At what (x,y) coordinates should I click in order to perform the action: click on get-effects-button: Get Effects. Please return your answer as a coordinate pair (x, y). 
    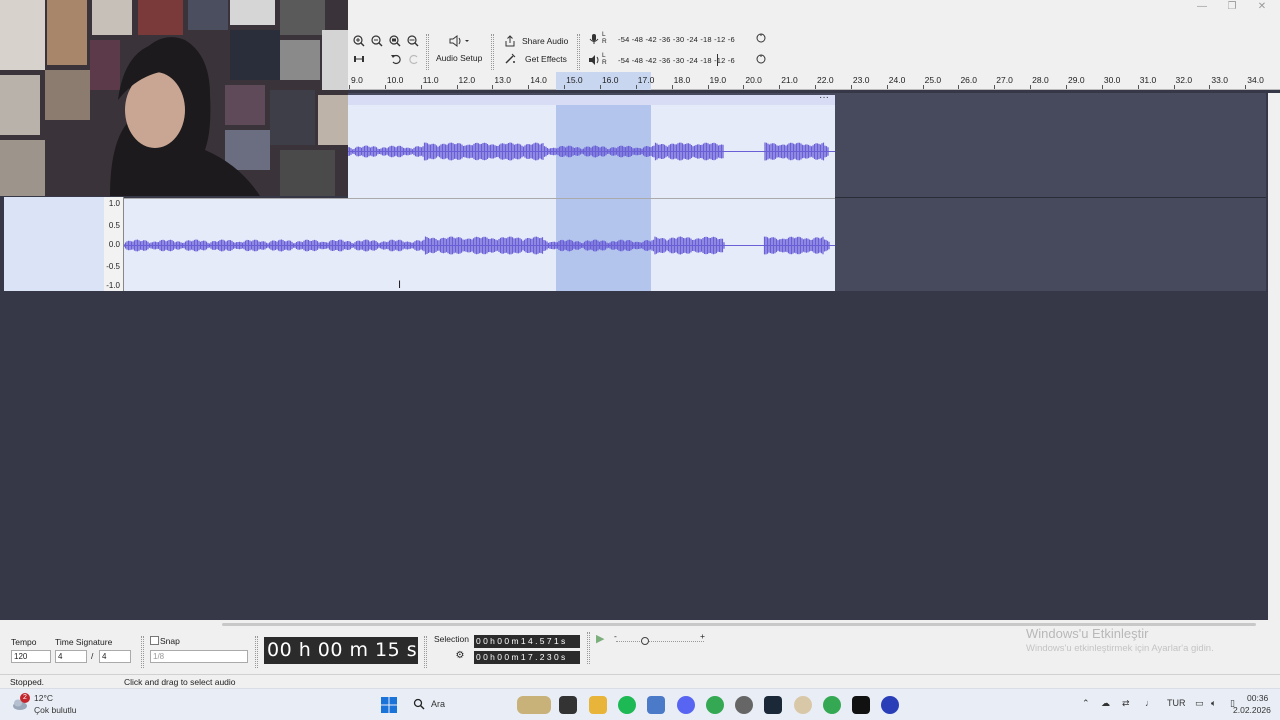
    Looking at the image, I should click on (546, 59).